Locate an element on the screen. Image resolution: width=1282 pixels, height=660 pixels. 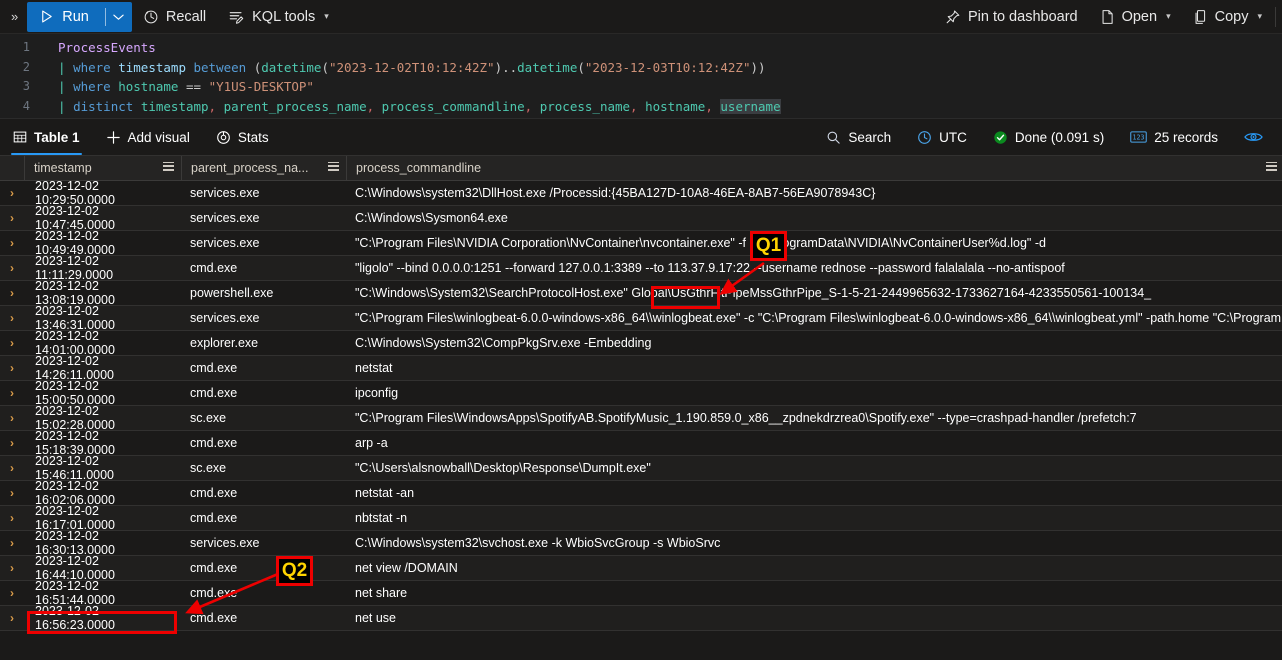
cell-process-commandline: nbtstat -n is located at coordinates (814, 518).